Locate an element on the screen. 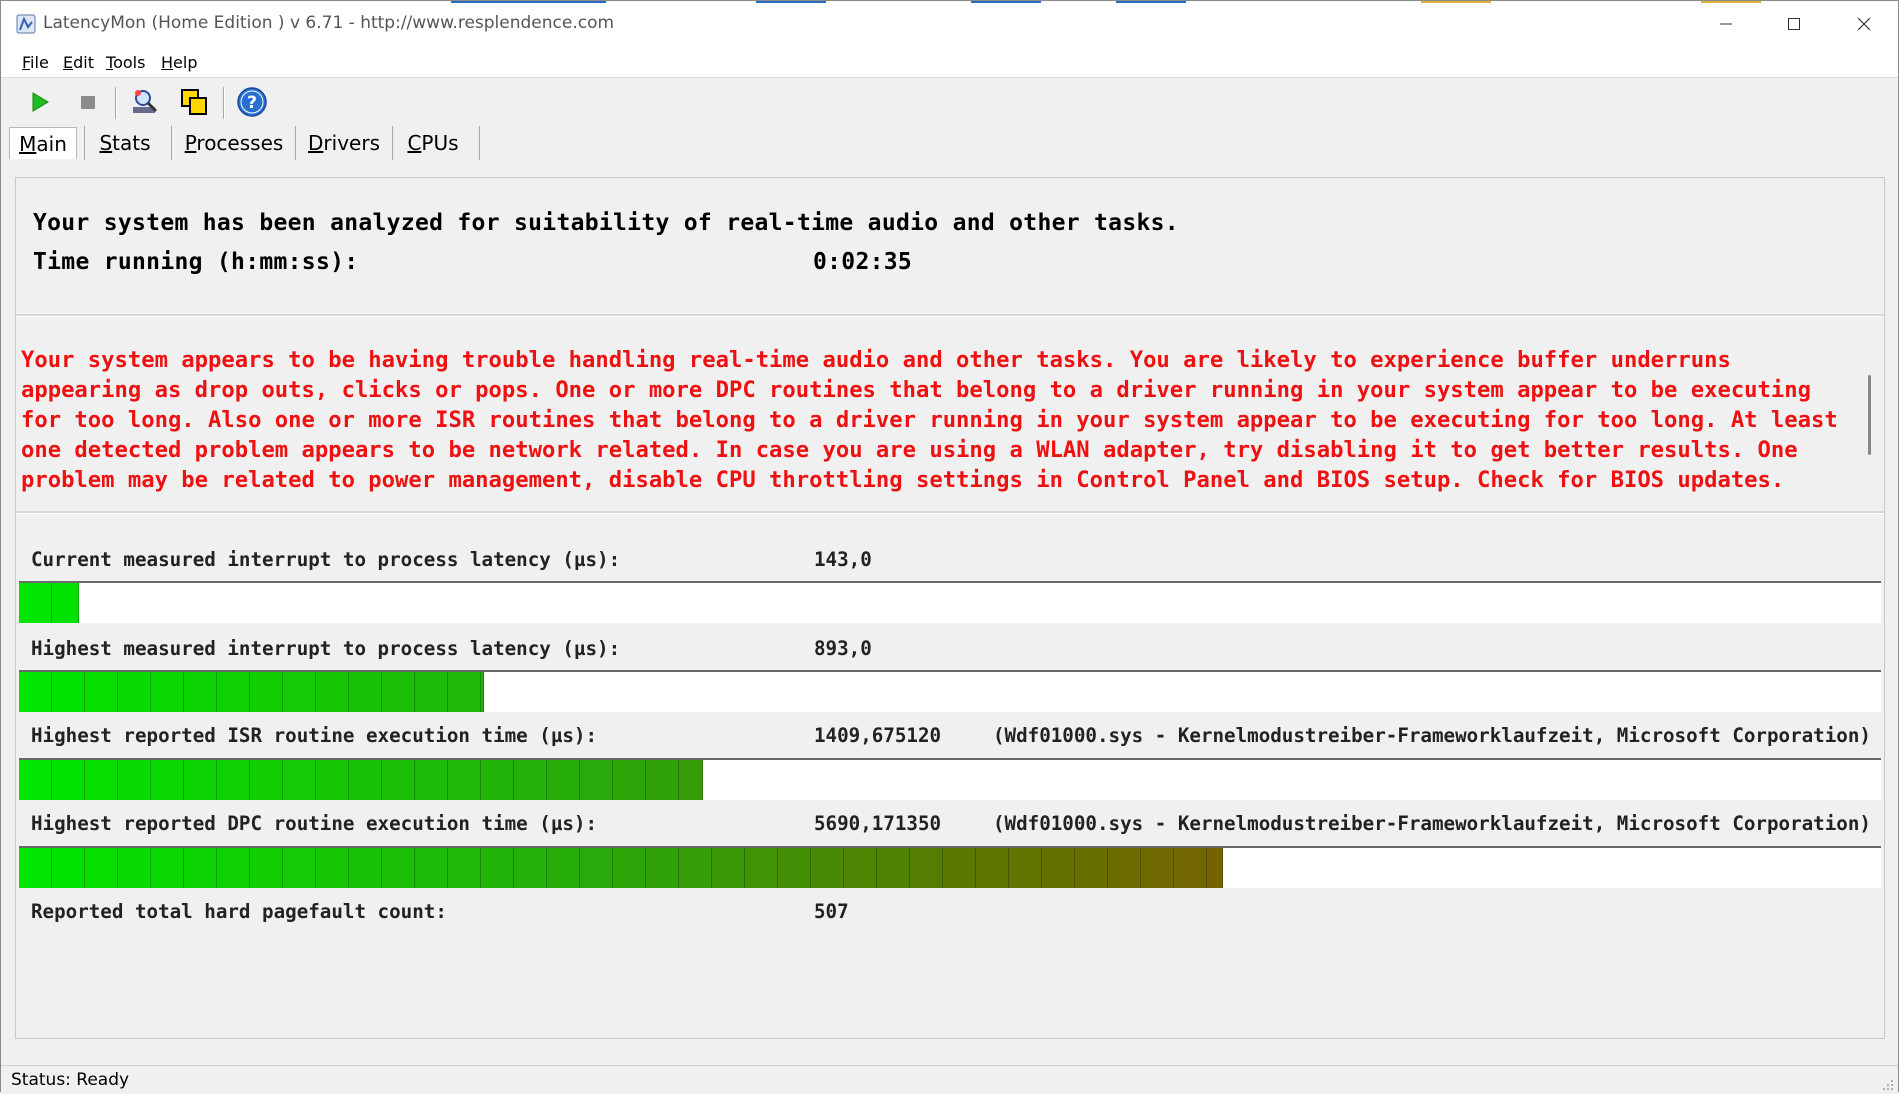 The height and width of the screenshot is (1094, 1899). menu-tools: Tools is located at coordinates (125, 62).